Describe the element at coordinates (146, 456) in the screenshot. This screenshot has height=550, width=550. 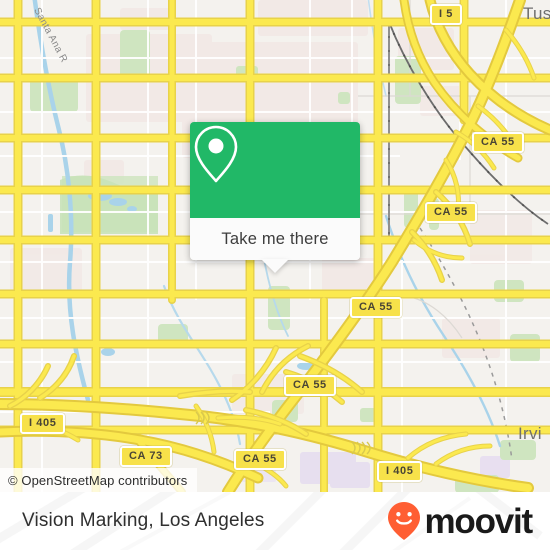
I see `road-shield-ca73: CA 73` at that location.